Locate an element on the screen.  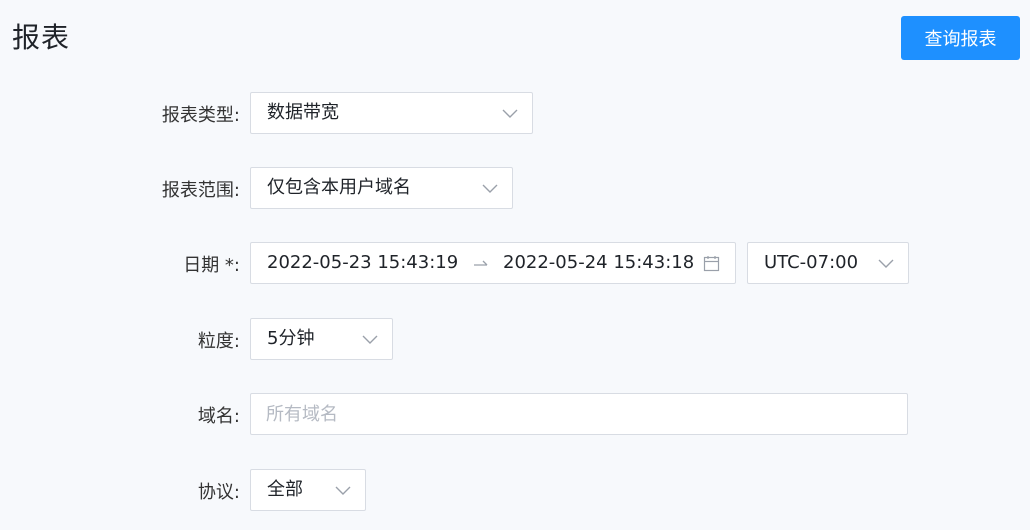
granularity-row: 粒度: 5分钟 is located at coordinates (515, 340).